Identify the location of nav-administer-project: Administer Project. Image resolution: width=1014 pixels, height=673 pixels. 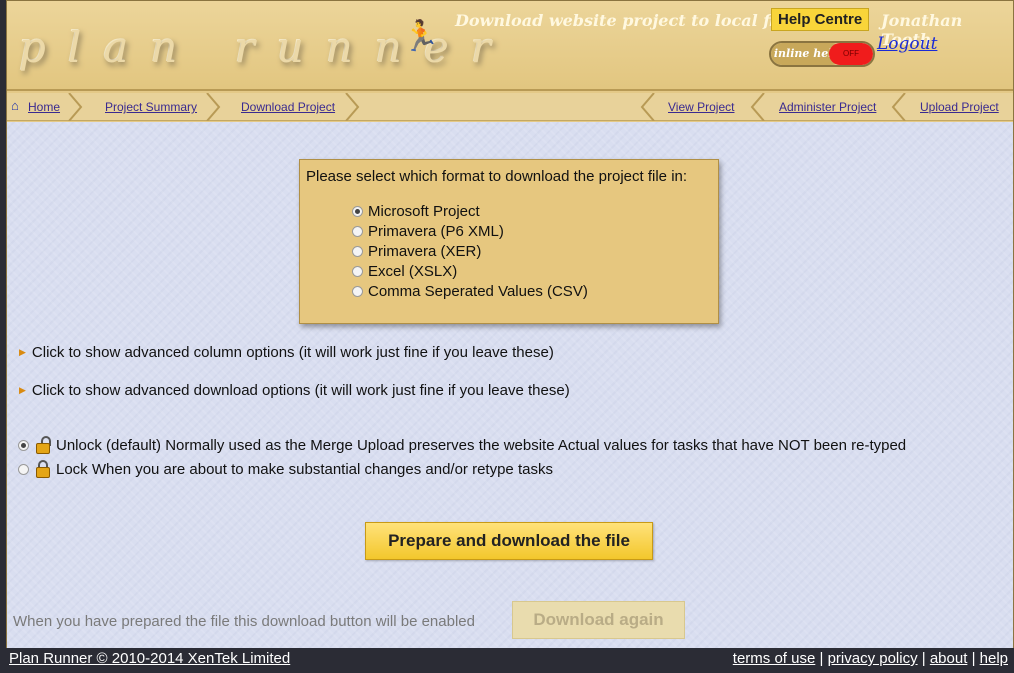
(827, 107).